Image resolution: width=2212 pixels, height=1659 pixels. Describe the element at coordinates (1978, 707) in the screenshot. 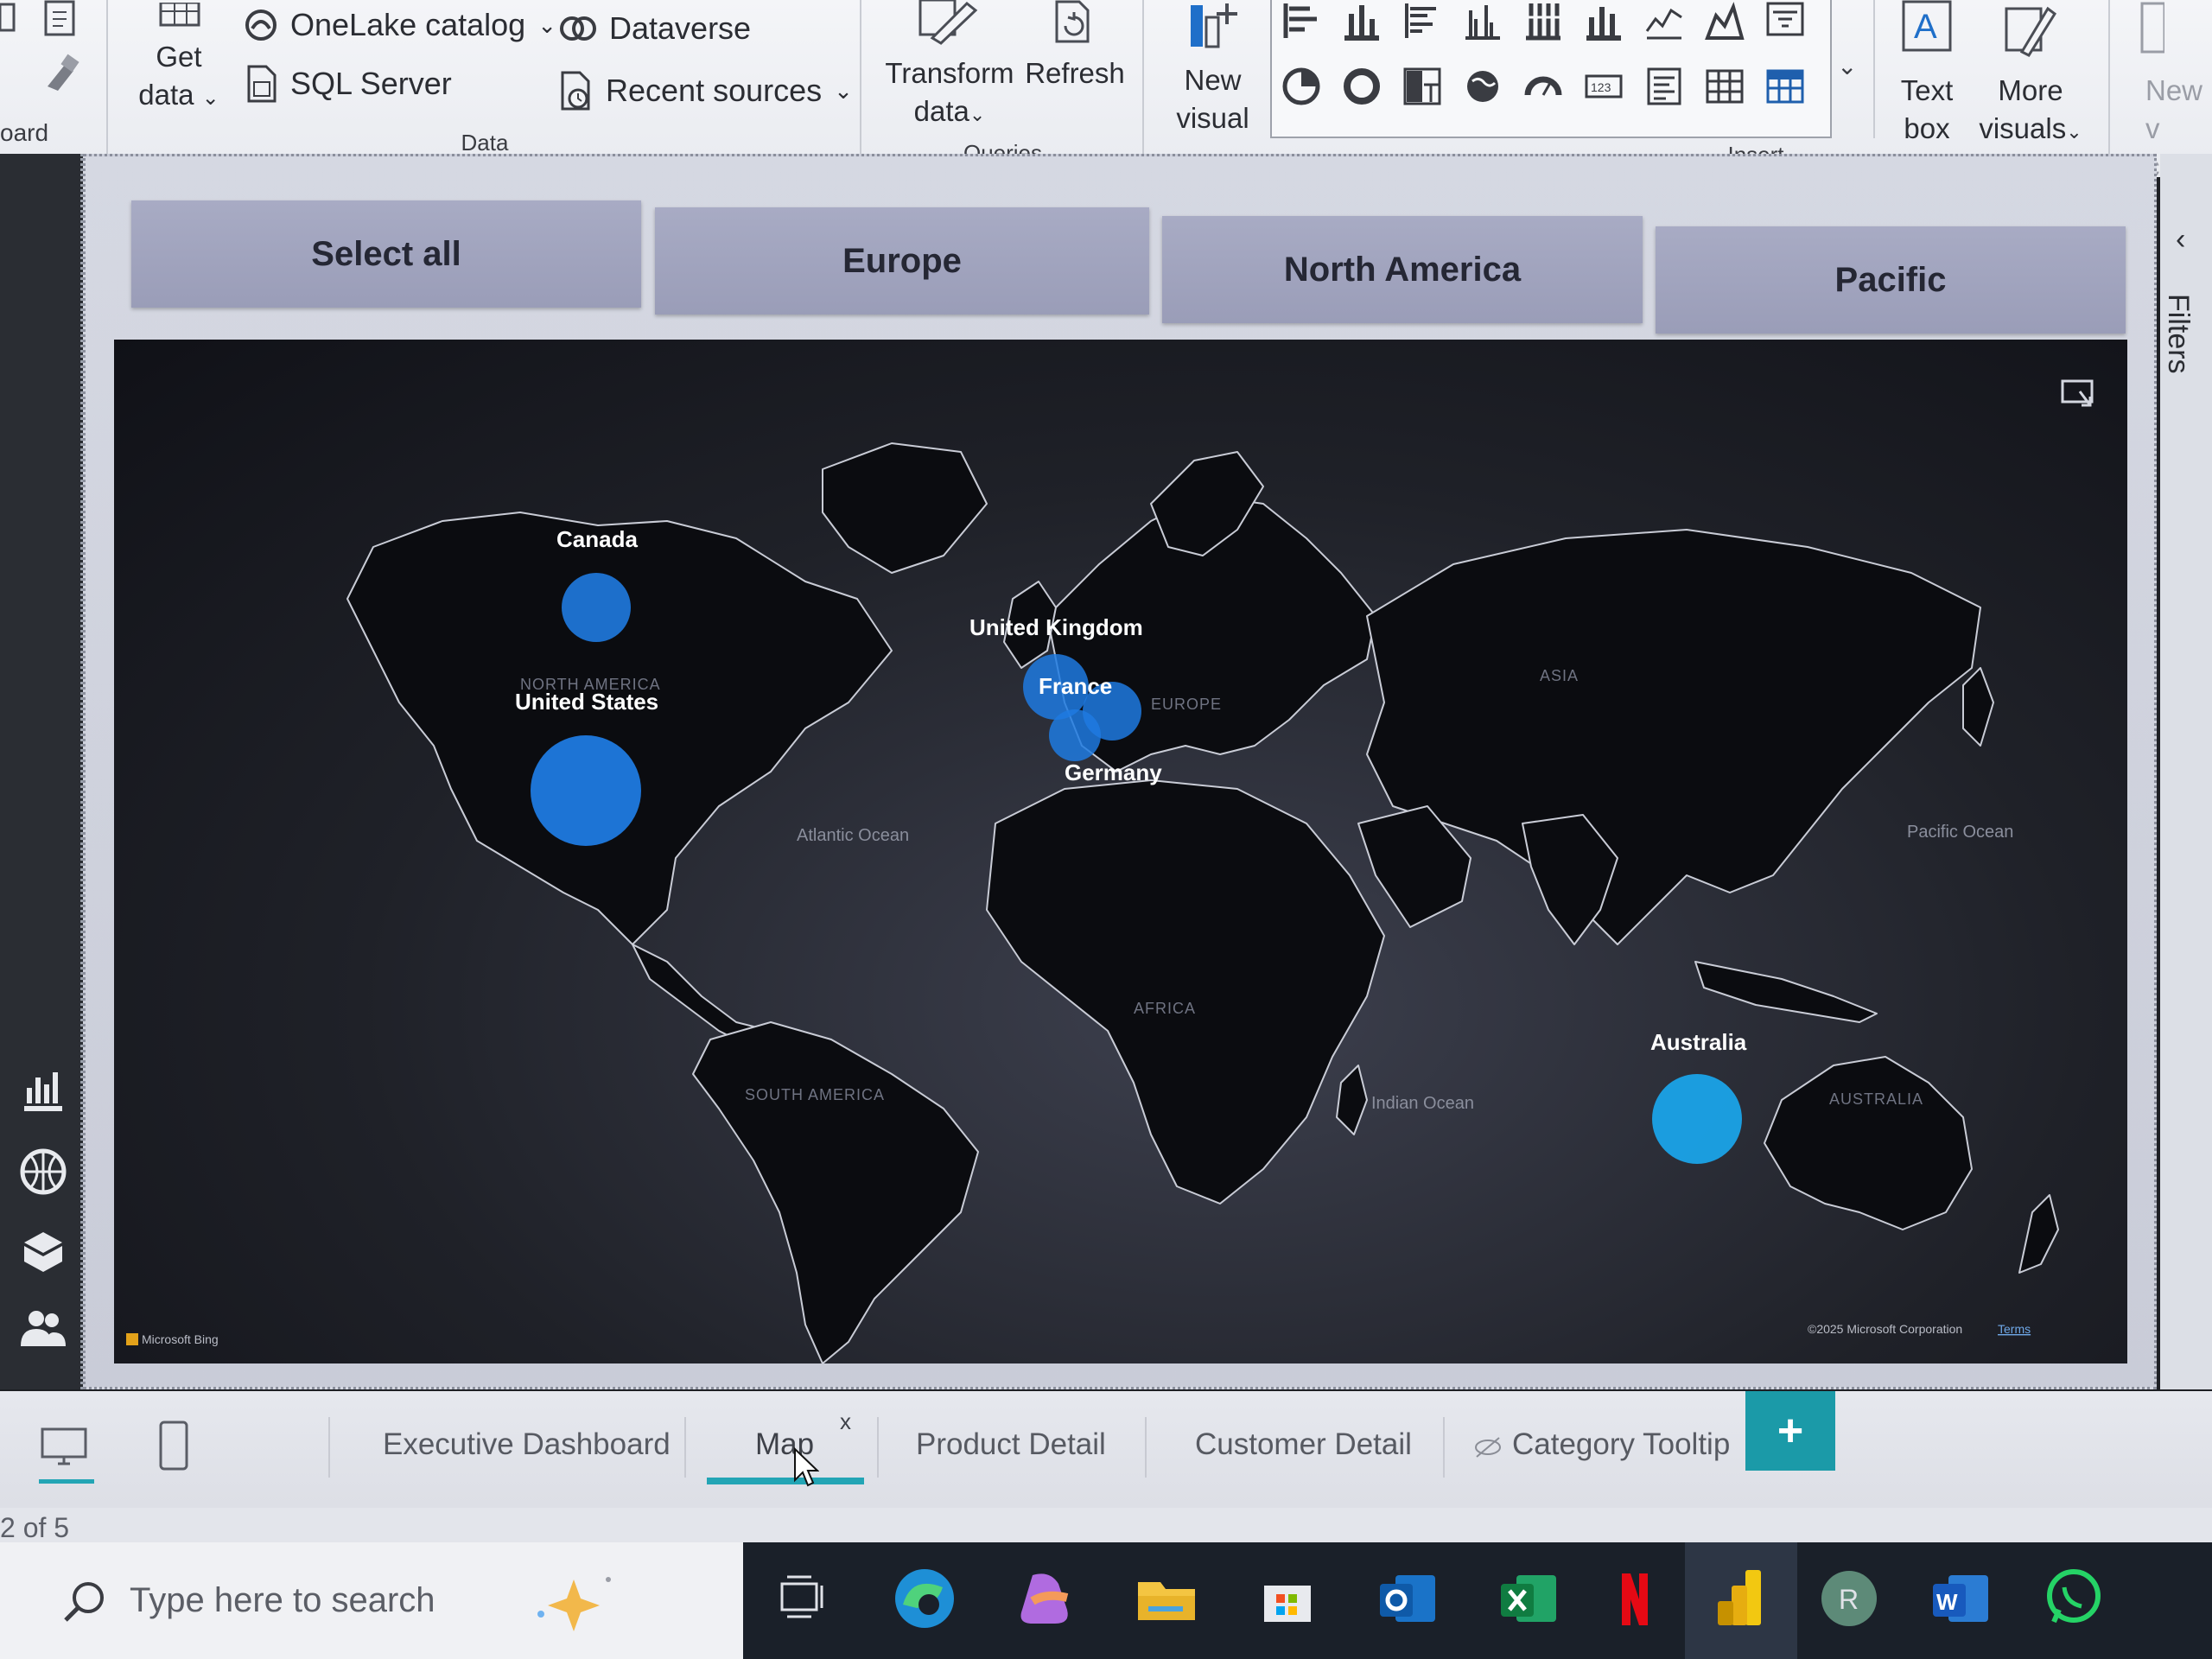

I see `japan-landmass` at that location.